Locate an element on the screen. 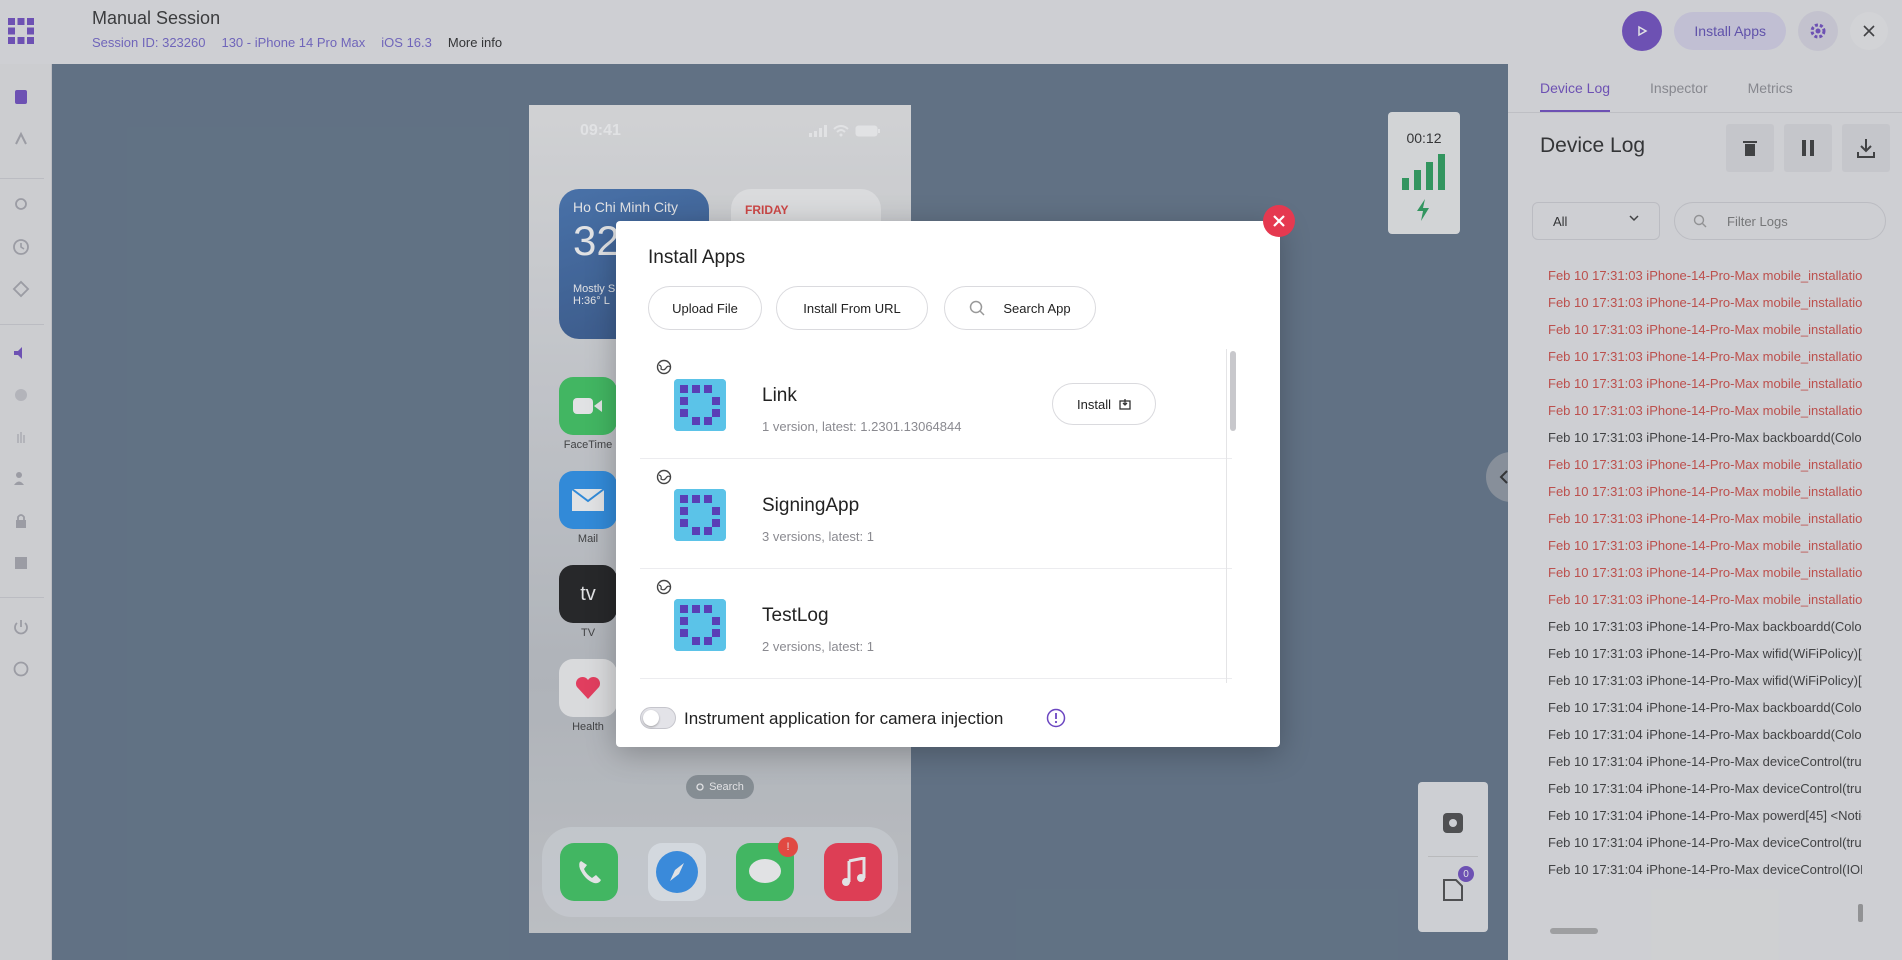  app-row: SigningApp 3 versions, latest: 1 is located at coordinates (936, 514).